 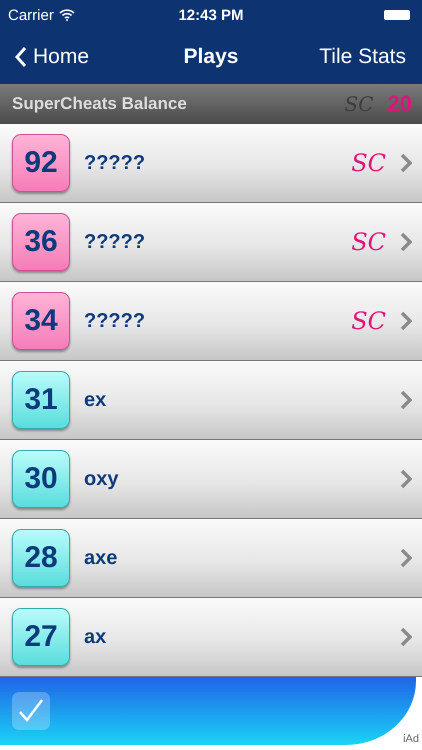 I want to click on play-row: 34 ????? SC, so click(x=211, y=321).